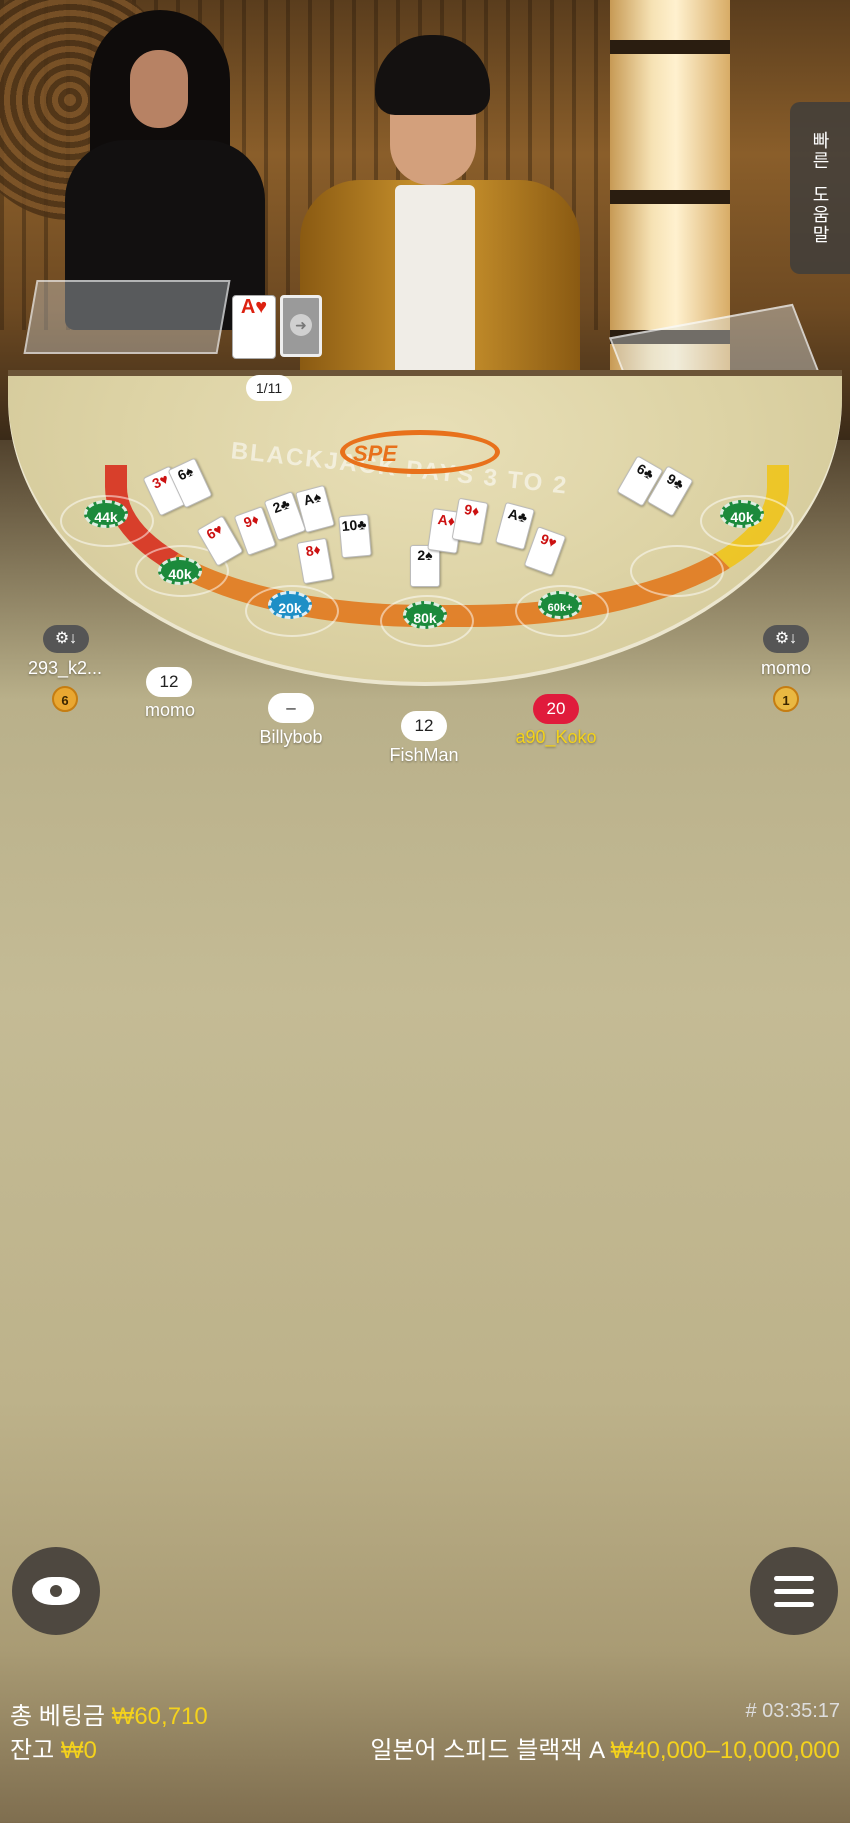  Describe the element at coordinates (556, 709) in the screenshot. I see `player-score: 20` at that location.